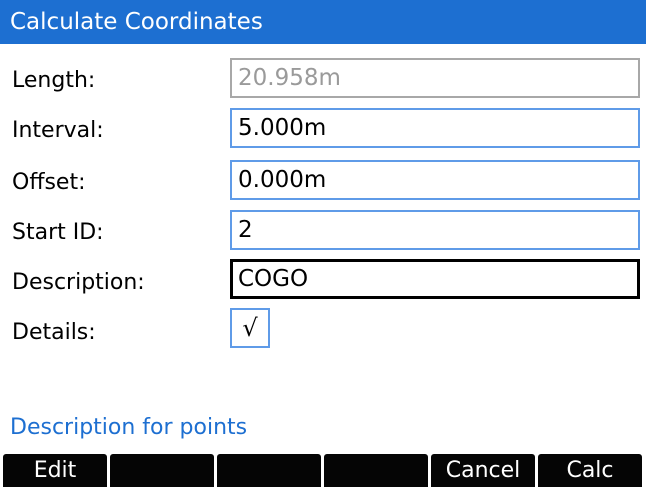  What do you see at coordinates (54, 80) in the screenshot?
I see `length-label: Length:` at bounding box center [54, 80].